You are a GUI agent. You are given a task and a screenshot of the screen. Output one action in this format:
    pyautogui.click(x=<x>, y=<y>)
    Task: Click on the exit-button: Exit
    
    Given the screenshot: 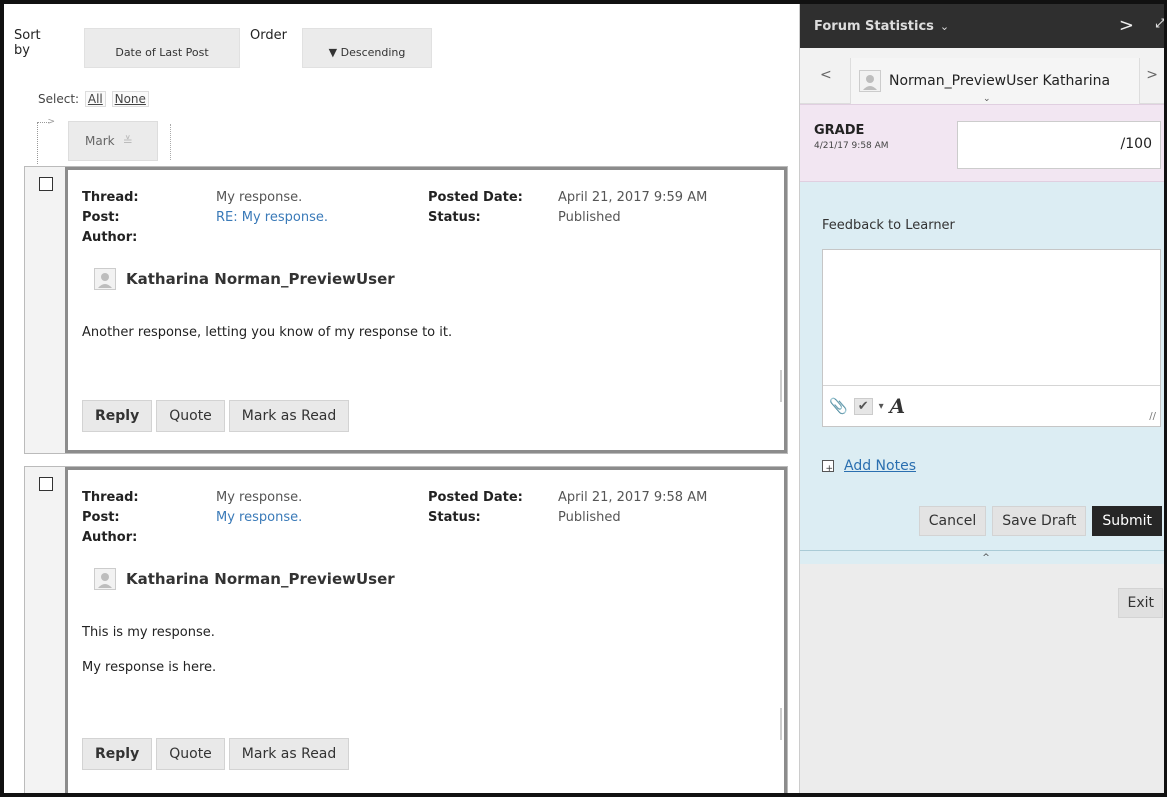 What is the action you would take?
    pyautogui.click(x=1140, y=603)
    